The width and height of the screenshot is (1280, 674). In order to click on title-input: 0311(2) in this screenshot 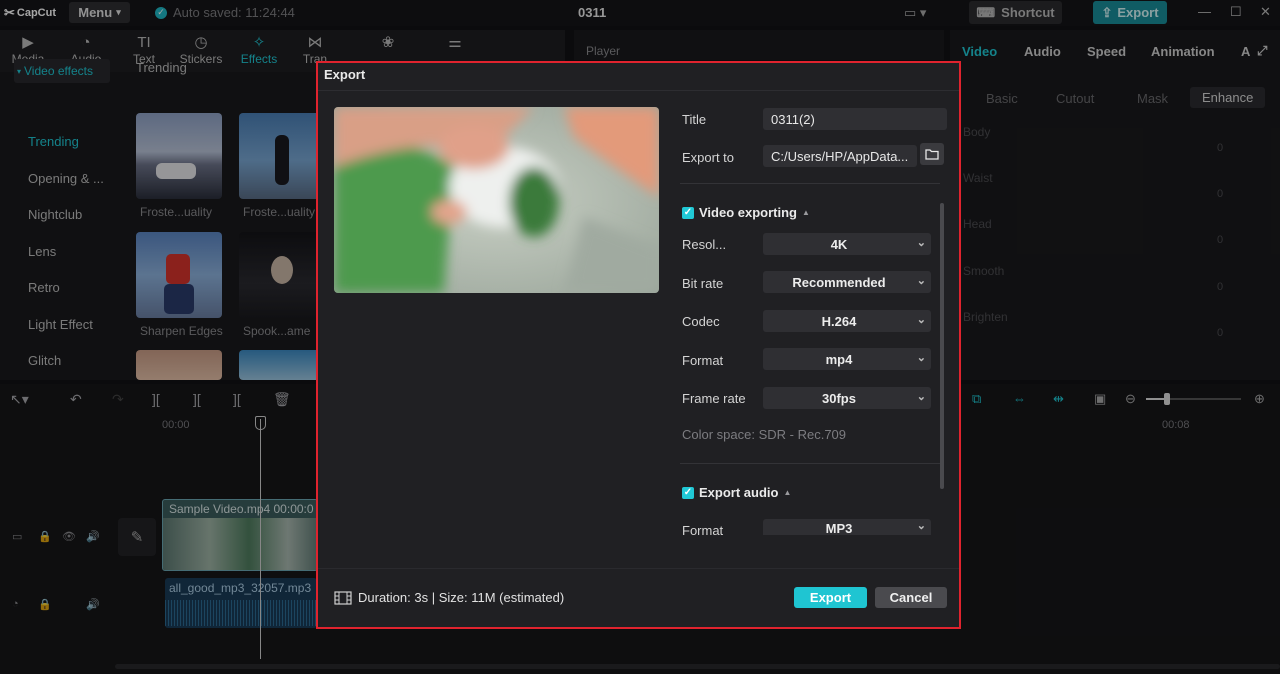, I will do `click(855, 119)`.